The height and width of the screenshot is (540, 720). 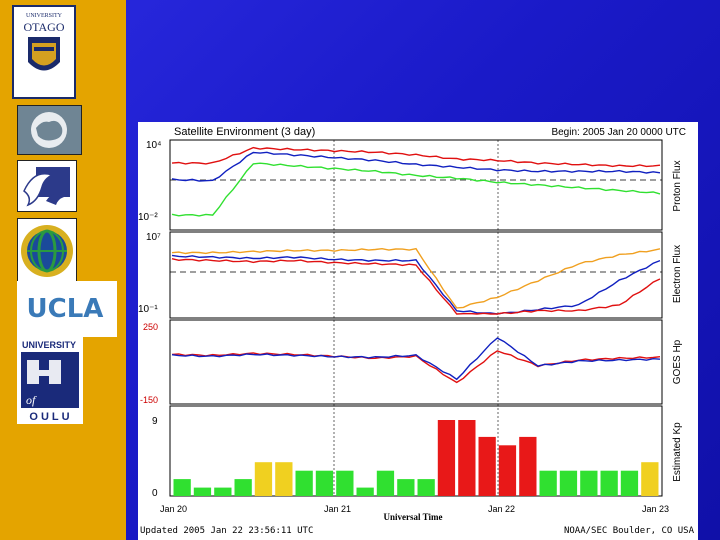 I want to click on x-axis-label: Universal Time, so click(x=413, y=517).